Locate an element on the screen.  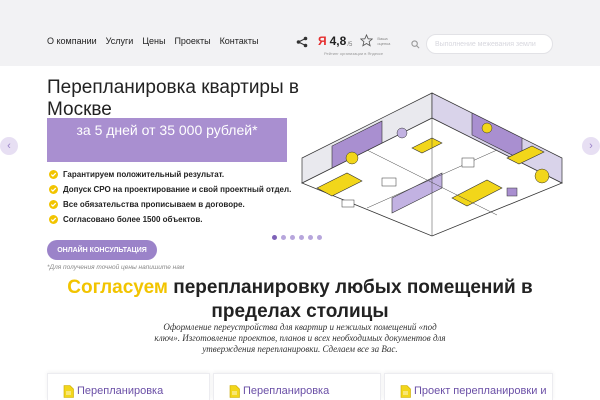
main-nav: О компании Услуги Цены Проекты Контакты is located at coordinates (152, 41).